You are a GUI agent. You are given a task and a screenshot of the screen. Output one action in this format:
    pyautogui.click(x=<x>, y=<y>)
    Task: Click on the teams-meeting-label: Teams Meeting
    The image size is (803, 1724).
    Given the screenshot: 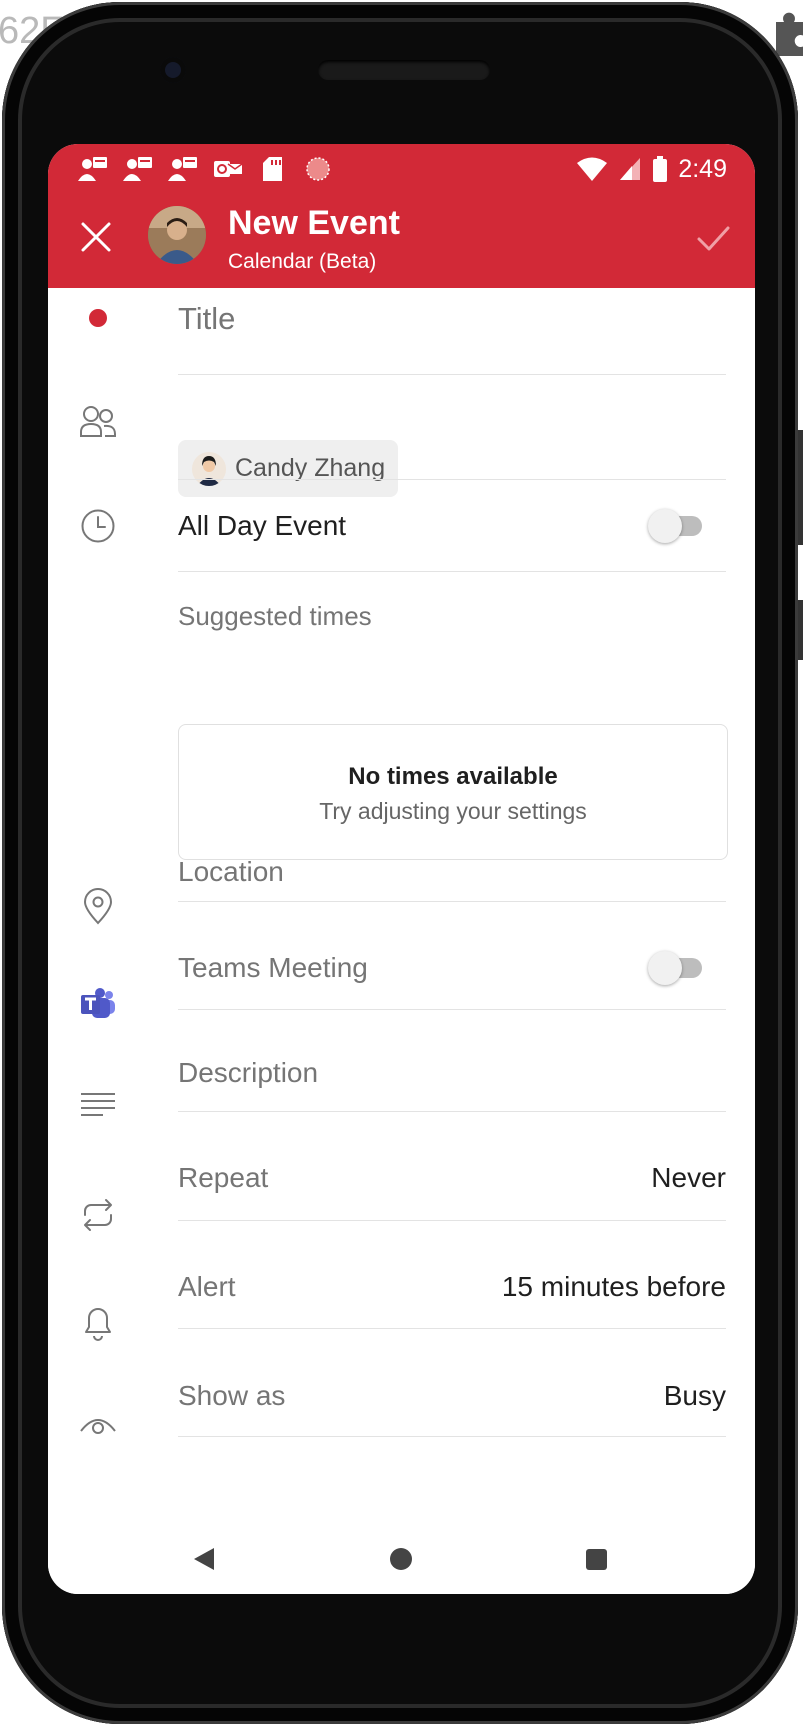 What is the action you would take?
    pyautogui.click(x=273, y=967)
    